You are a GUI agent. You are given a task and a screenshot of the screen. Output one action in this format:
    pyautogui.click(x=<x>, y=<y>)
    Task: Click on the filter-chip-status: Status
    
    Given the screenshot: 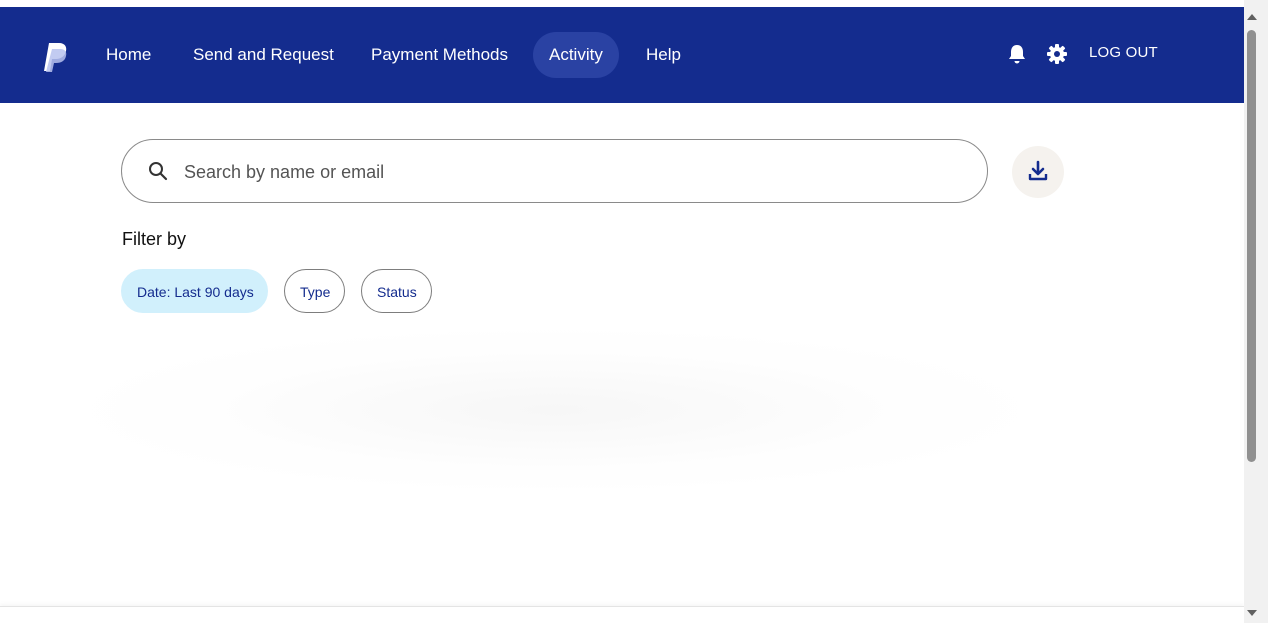 What is the action you would take?
    pyautogui.click(x=396, y=291)
    